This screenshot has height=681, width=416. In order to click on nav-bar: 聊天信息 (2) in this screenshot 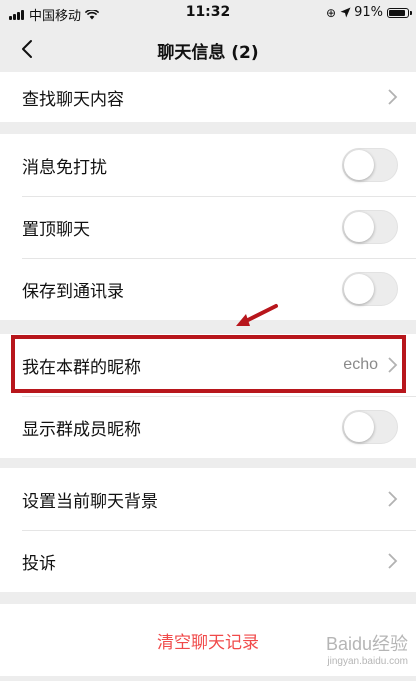, I will do `click(208, 49)`.